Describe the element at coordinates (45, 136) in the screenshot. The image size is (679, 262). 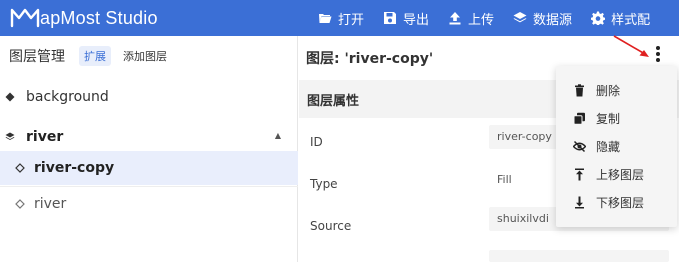
I see `layer-group-name: river` at that location.